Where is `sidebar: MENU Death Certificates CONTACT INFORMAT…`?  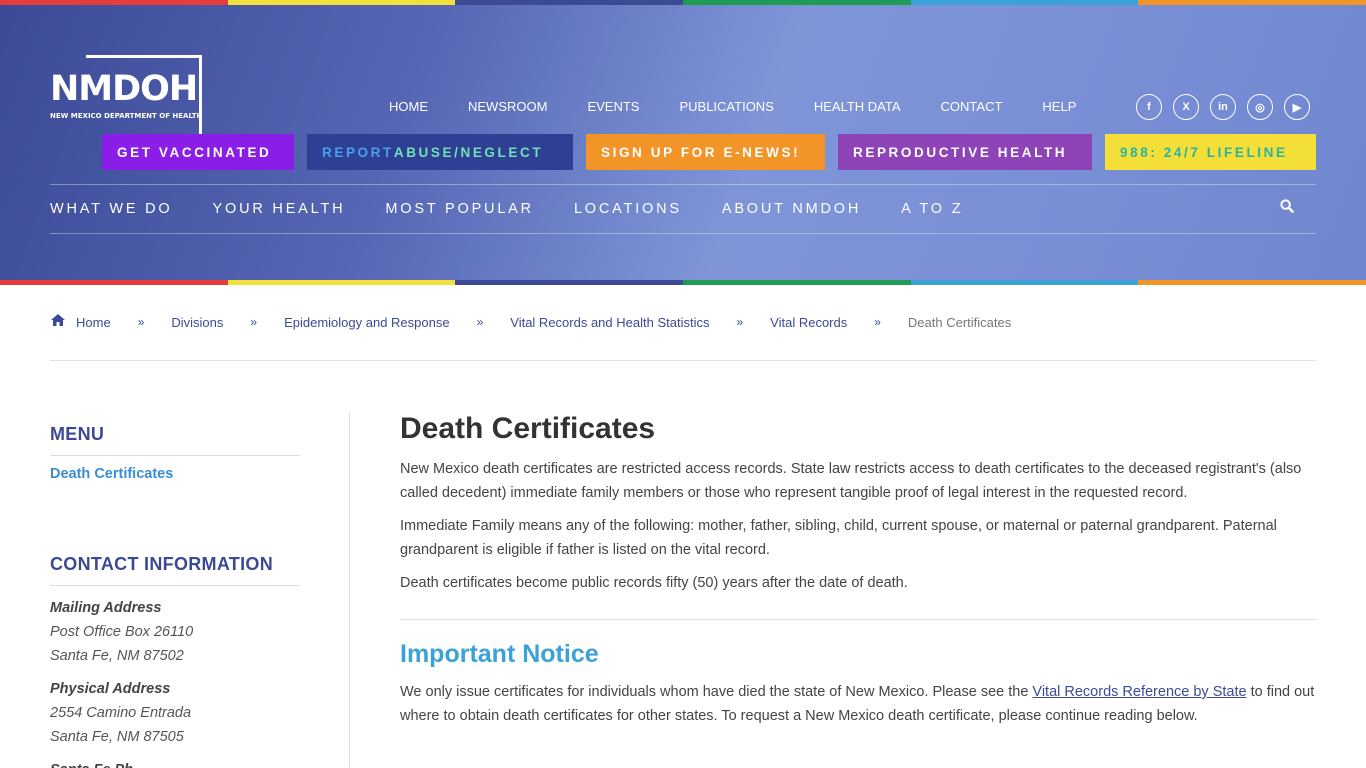 sidebar: MENU Death Certificates CONTACT INFORMAT… is located at coordinates (200, 590).